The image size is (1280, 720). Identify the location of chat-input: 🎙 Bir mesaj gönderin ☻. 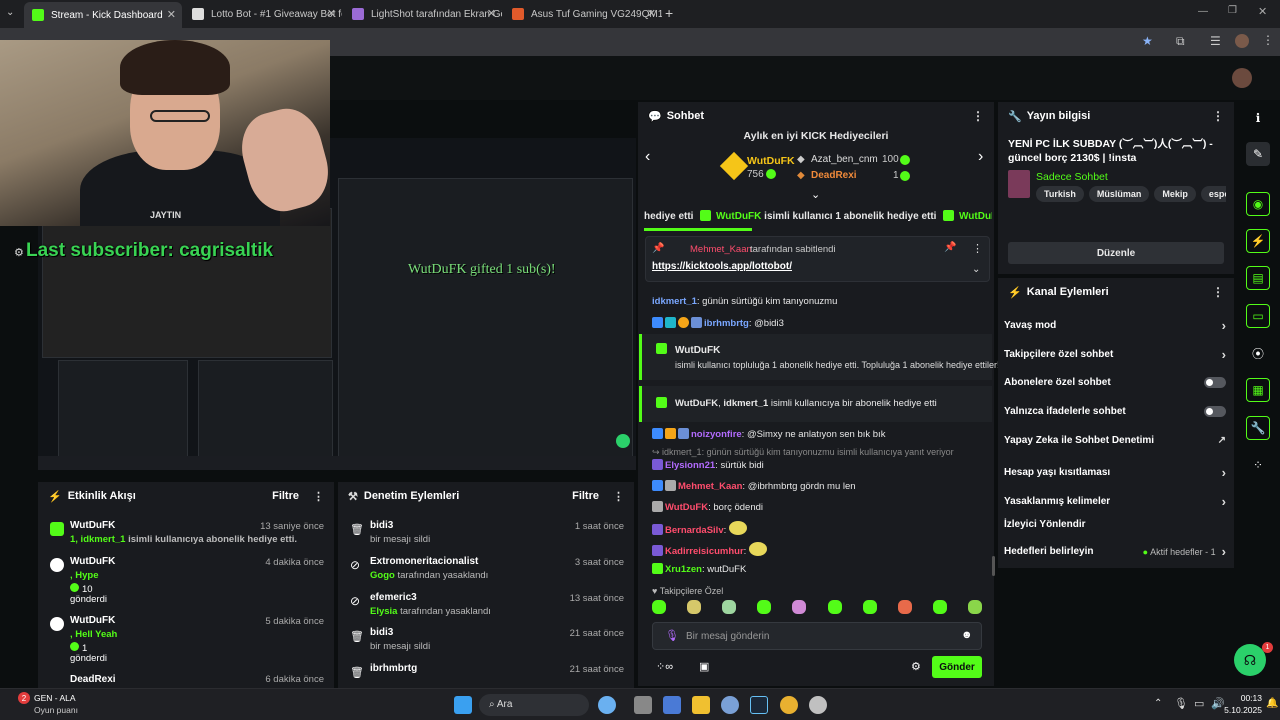
(817, 636).